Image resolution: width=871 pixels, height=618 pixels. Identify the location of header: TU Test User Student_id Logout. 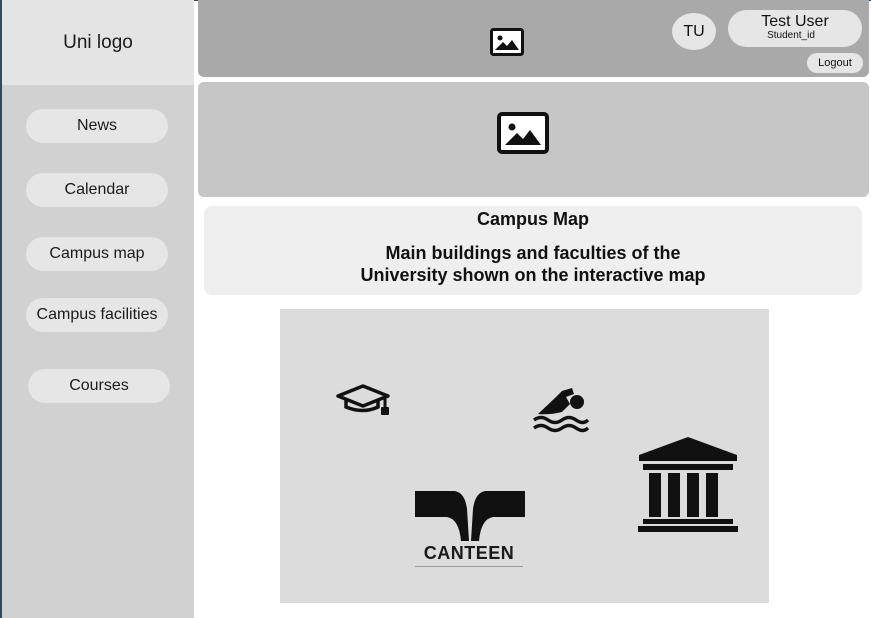
(533, 38).